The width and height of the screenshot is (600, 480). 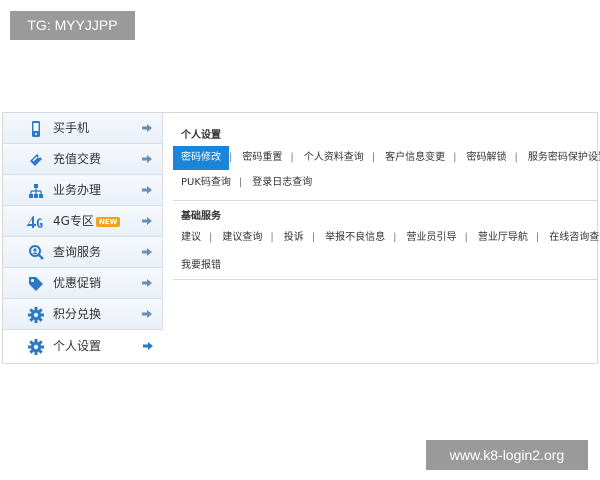 I want to click on sidebar-item-recharge: 充值交费, so click(x=83, y=159).